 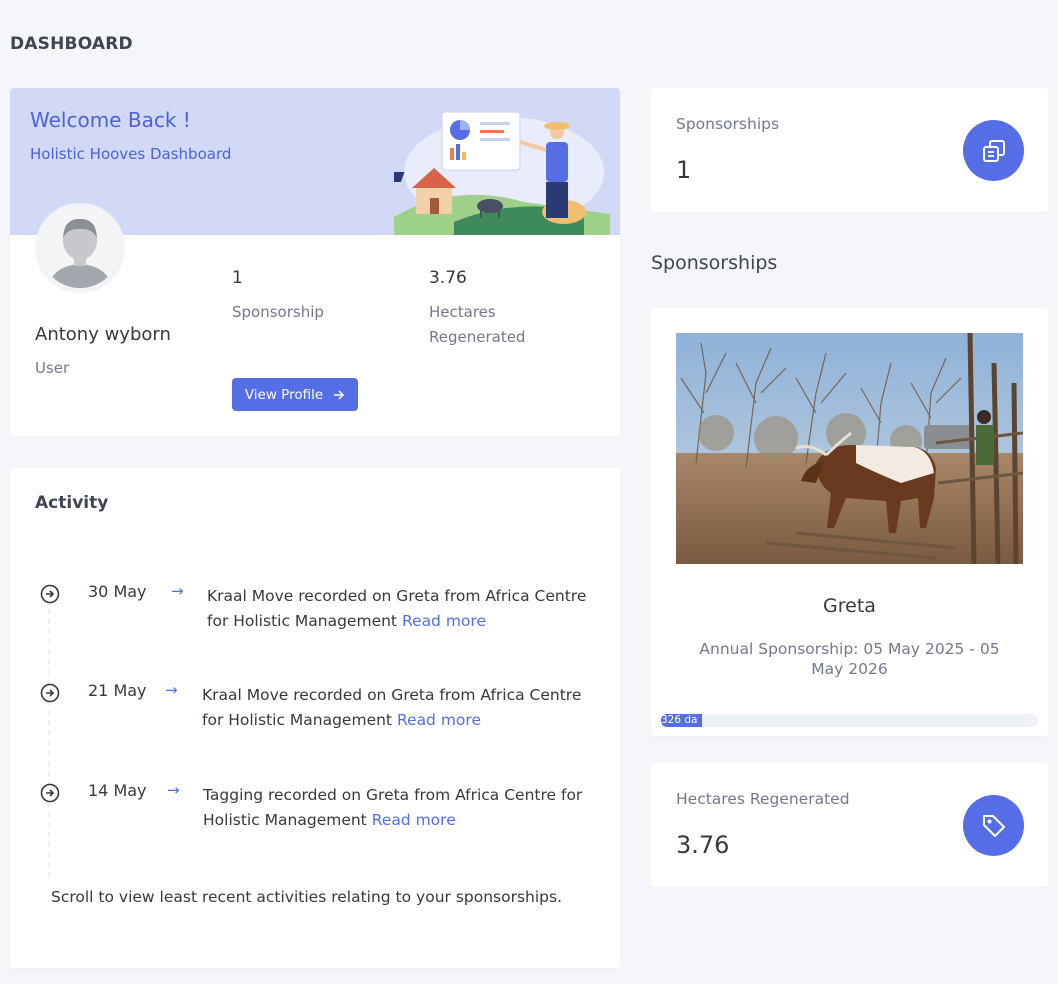 I want to click on animal-photo, so click(x=849, y=448).